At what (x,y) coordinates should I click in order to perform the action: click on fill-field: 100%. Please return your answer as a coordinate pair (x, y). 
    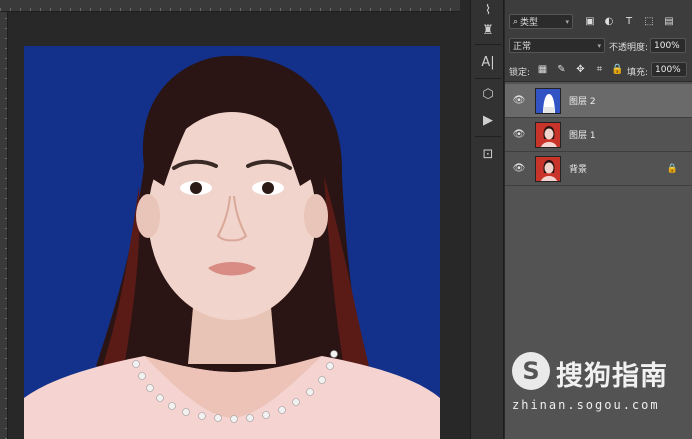
    Looking at the image, I should click on (669, 69).